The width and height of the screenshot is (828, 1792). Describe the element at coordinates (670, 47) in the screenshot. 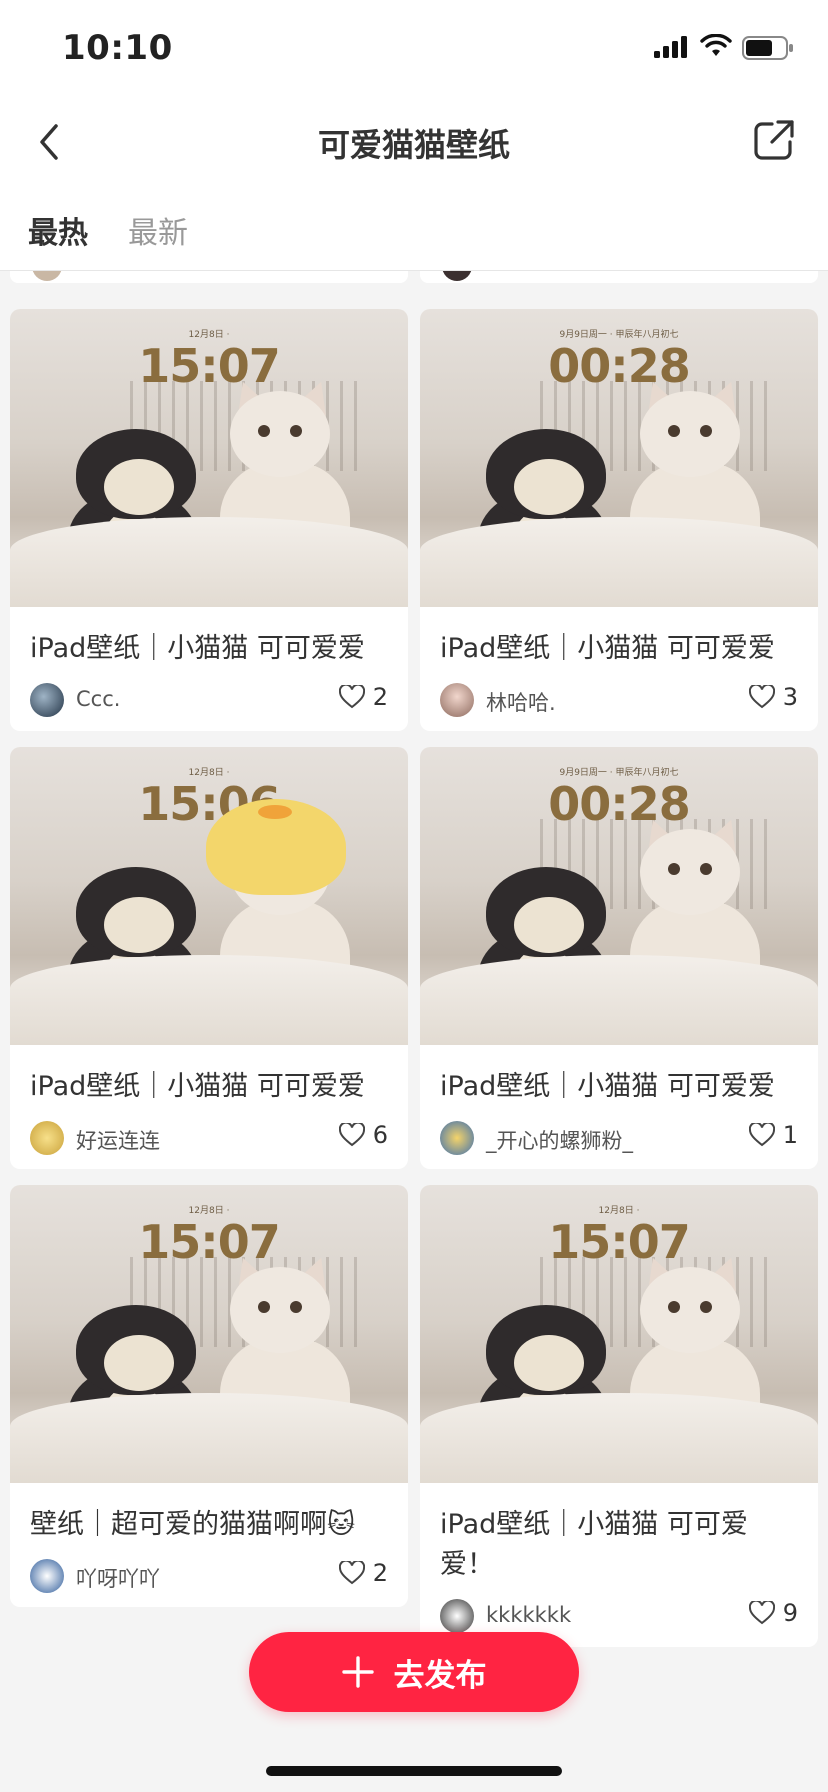

I see `cellular-signal-icon` at that location.